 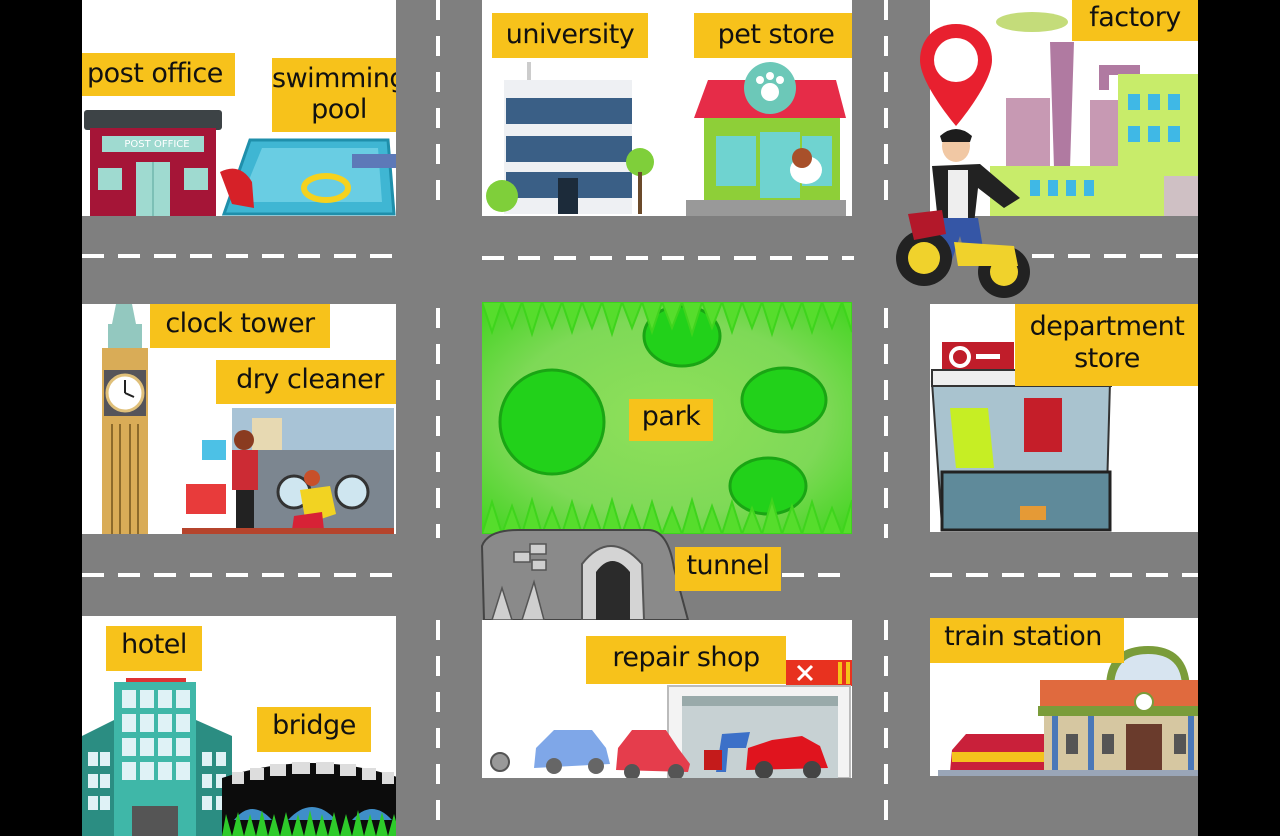 What do you see at coordinates (728, 569) in the screenshot?
I see `tunnel-label: tunnel` at bounding box center [728, 569].